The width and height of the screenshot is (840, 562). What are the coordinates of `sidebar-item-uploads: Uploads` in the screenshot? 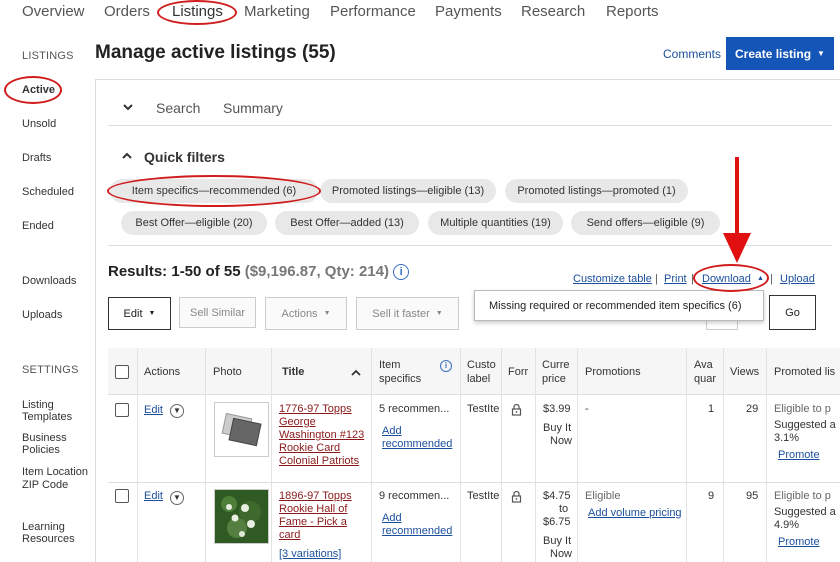 It's located at (42, 315).